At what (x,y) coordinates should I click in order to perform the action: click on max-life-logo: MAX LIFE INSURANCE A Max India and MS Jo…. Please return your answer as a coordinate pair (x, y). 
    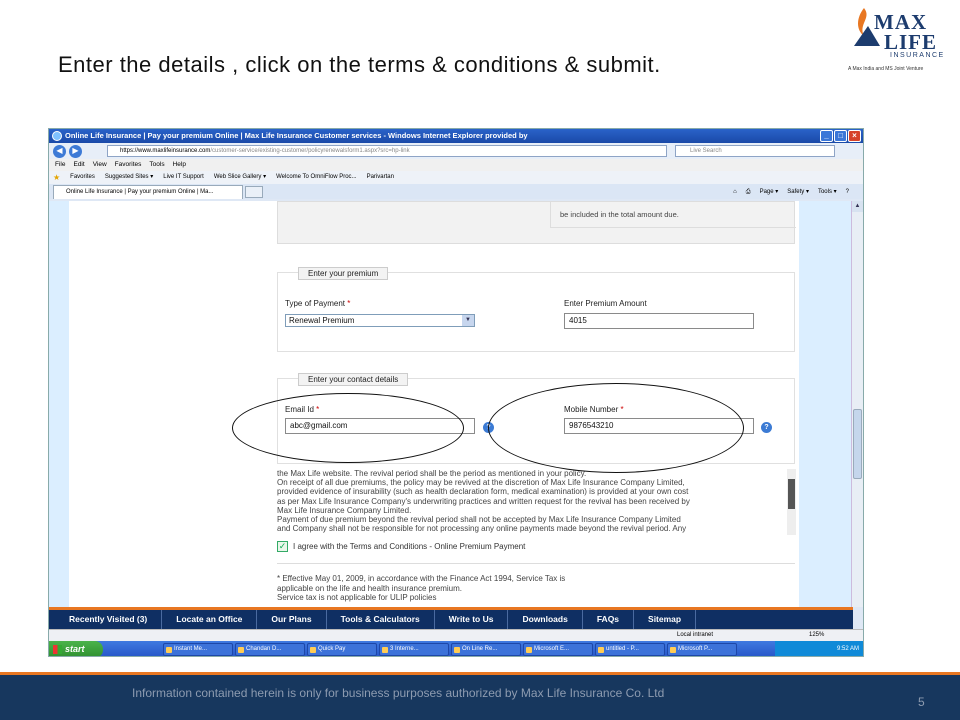
    Looking at the image, I should click on (901, 41).